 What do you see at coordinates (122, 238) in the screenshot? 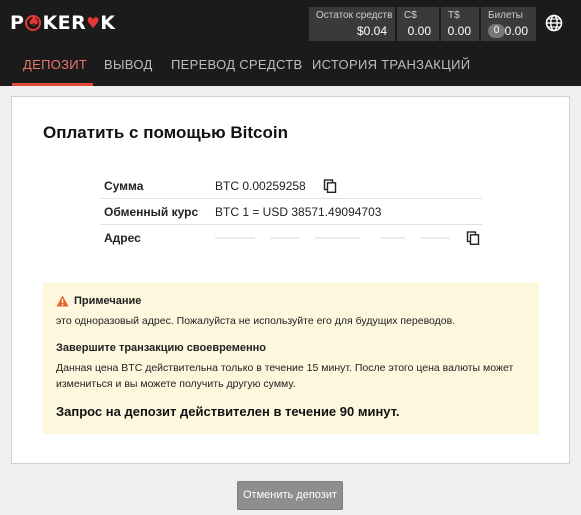
I see `address-label: Адрес` at bounding box center [122, 238].